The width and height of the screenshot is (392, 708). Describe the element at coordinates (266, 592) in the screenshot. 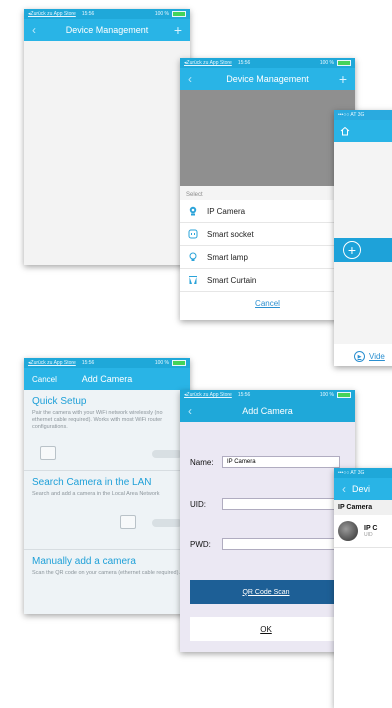

I see `qr-code-scan-button: QR Code Scan` at that location.